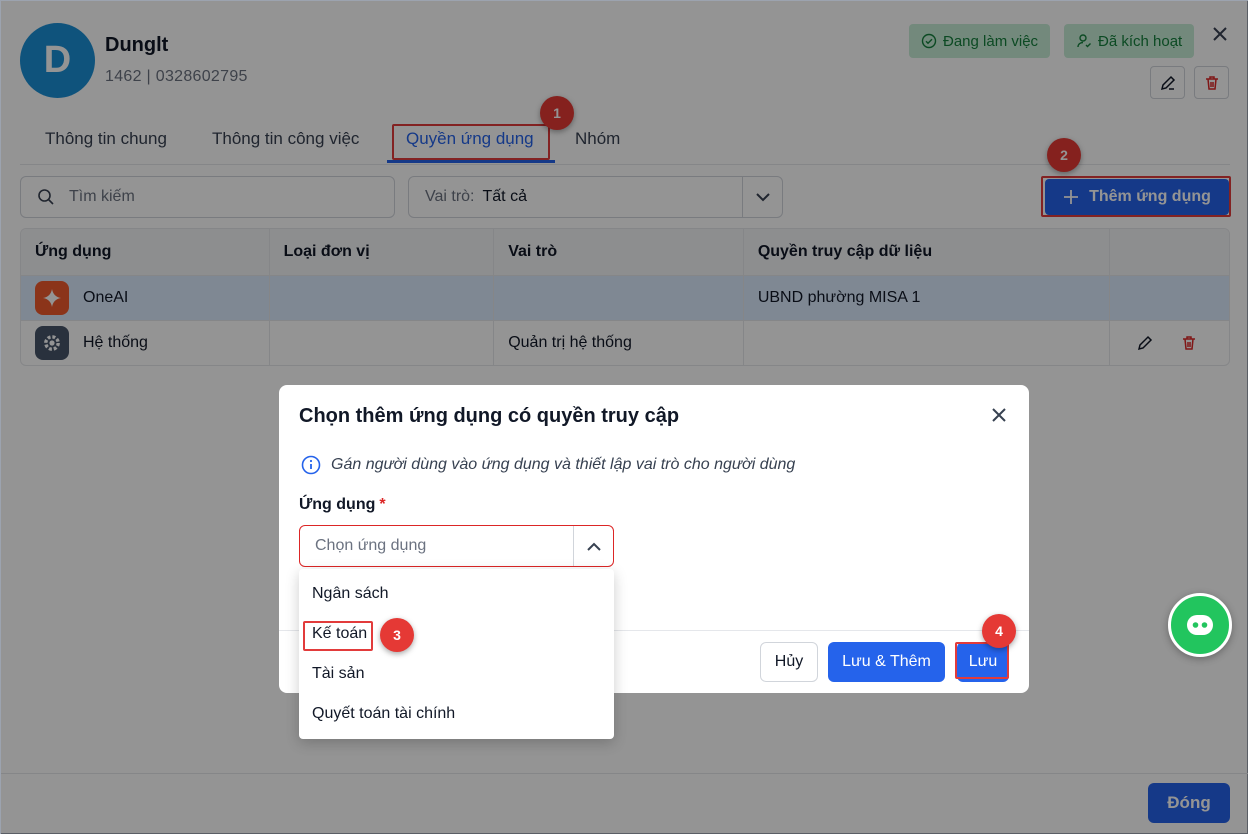 This screenshot has width=1248, height=834. I want to click on chatbot-face-icon, so click(1200, 625).